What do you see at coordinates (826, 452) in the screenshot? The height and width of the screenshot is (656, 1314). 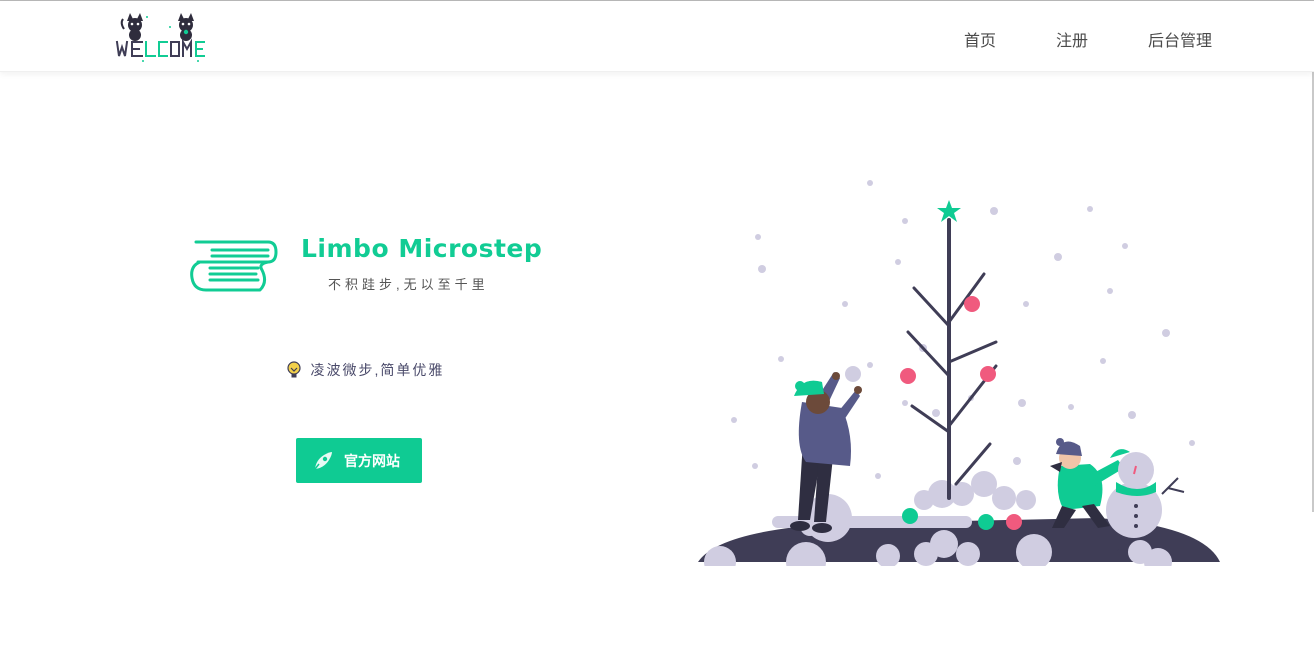 I see `child-throwing-snowball` at bounding box center [826, 452].